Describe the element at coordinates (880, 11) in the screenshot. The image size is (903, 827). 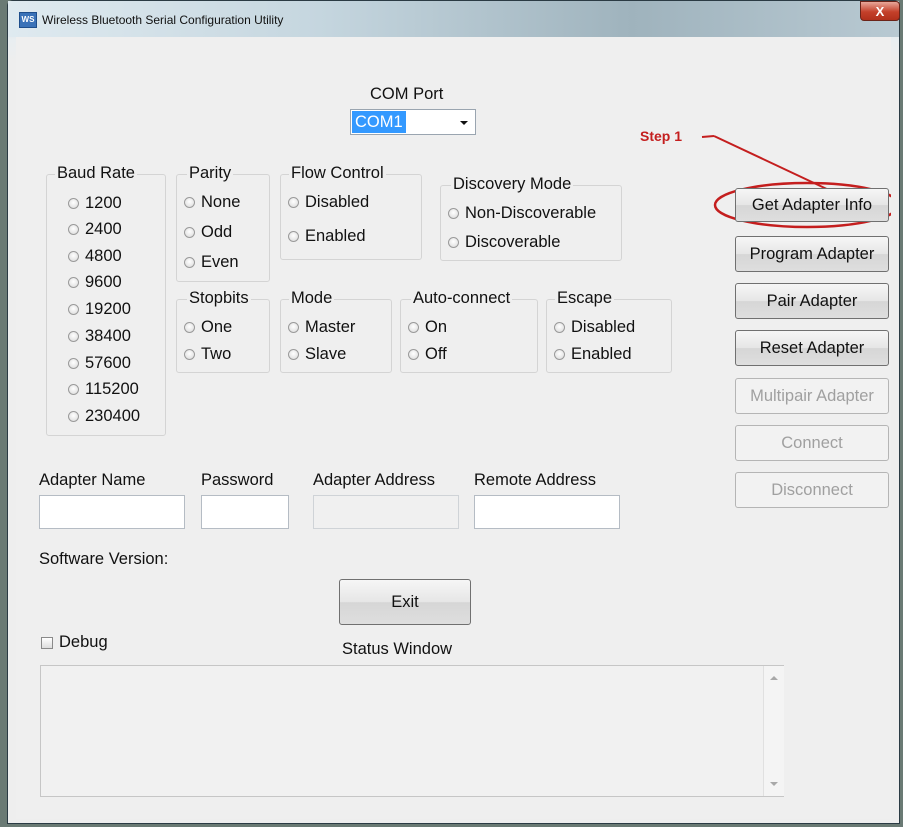
I see `close-button: X` at that location.